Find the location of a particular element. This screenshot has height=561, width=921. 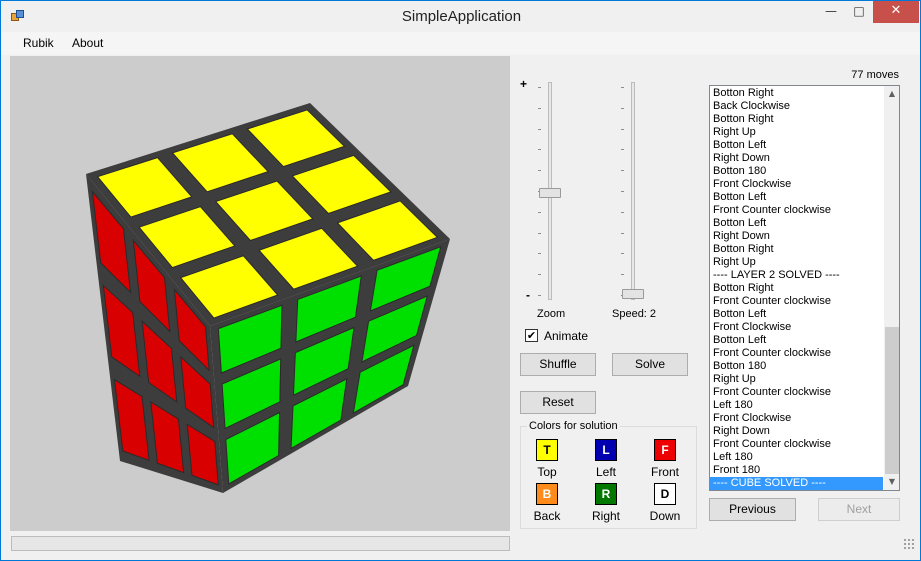

maximize-button: □ is located at coordinates (859, 12).